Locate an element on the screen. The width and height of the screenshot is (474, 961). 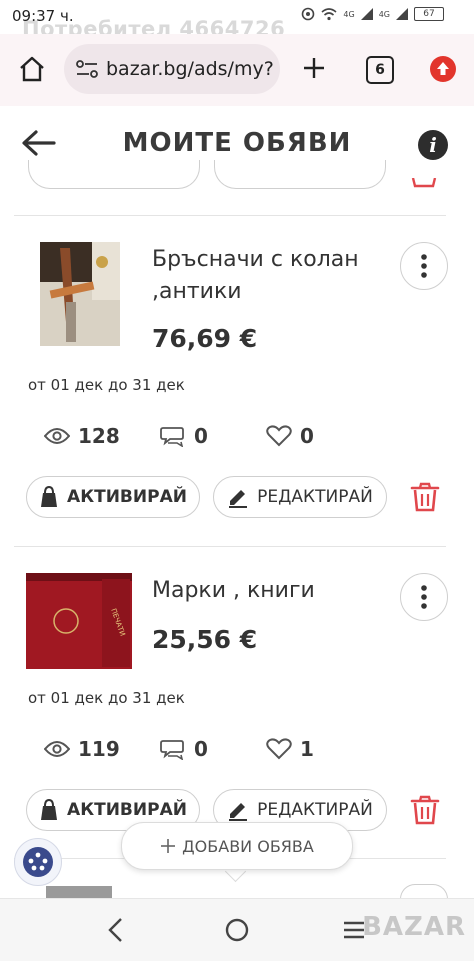
edit-button: РЕДАКТИРАЙ is located at coordinates (300, 497).